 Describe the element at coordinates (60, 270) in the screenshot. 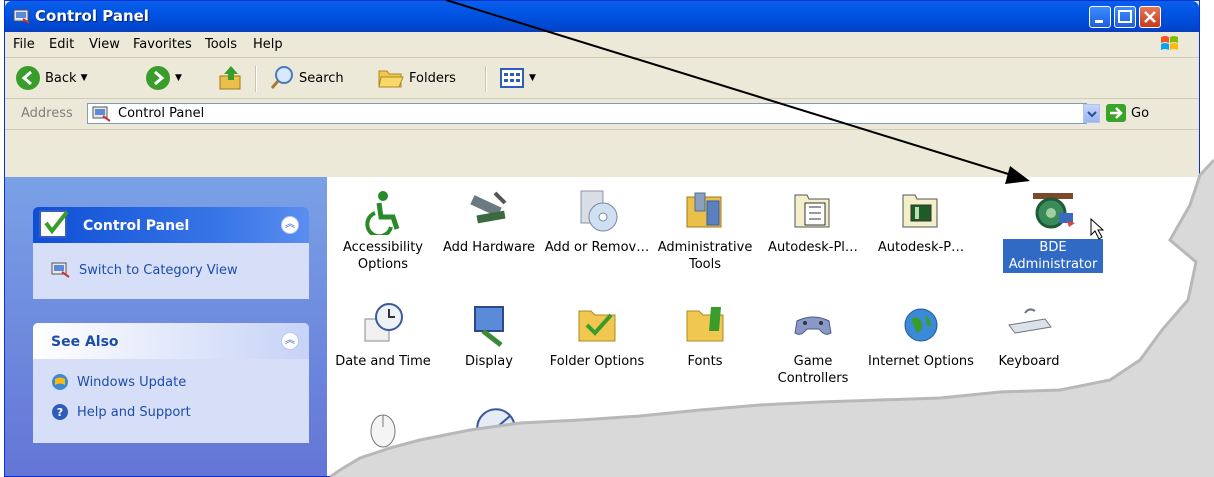

I see `switch-view-icon` at that location.